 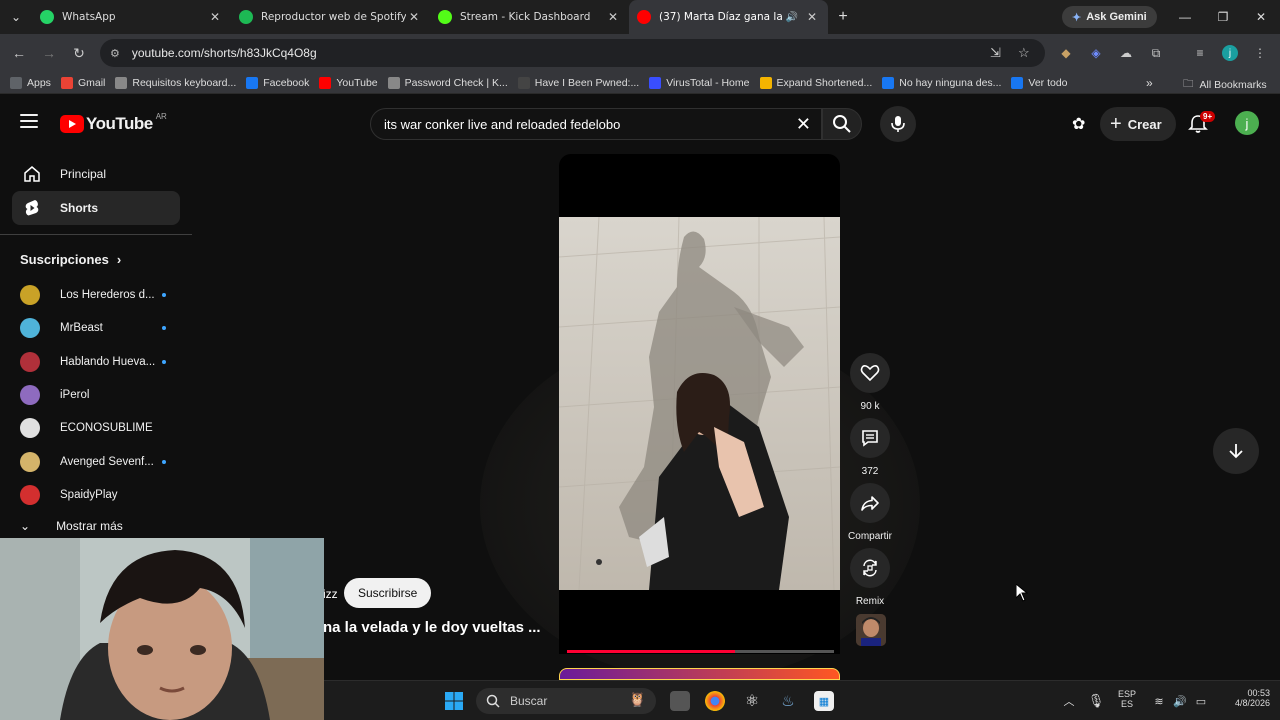 What do you see at coordinates (1078, 124) in the screenshot?
I see `youtube-studio-icon: ✿` at bounding box center [1078, 124].